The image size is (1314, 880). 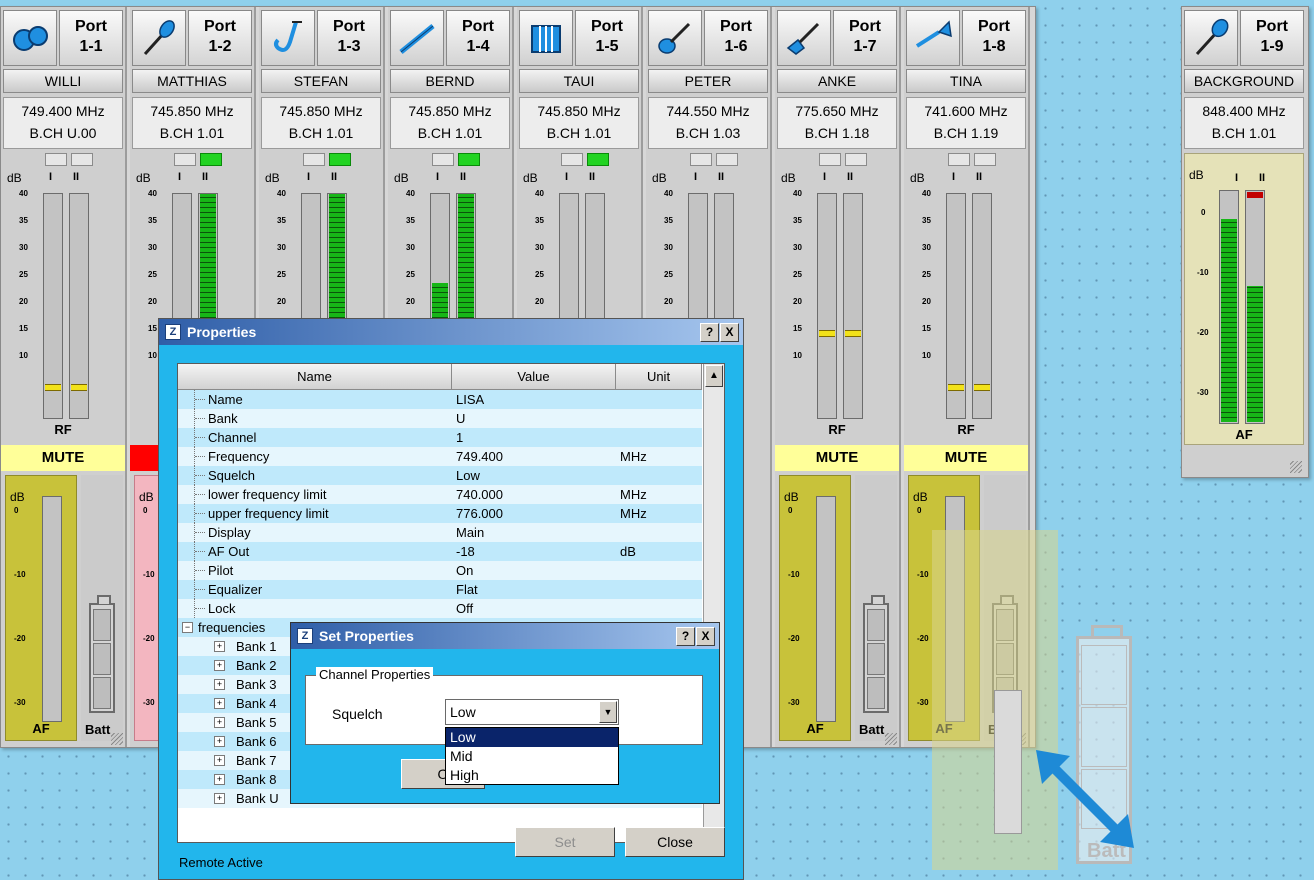 What do you see at coordinates (451, 332) in the screenshot?
I see `properties-title-bar: Z Properties ? X` at bounding box center [451, 332].